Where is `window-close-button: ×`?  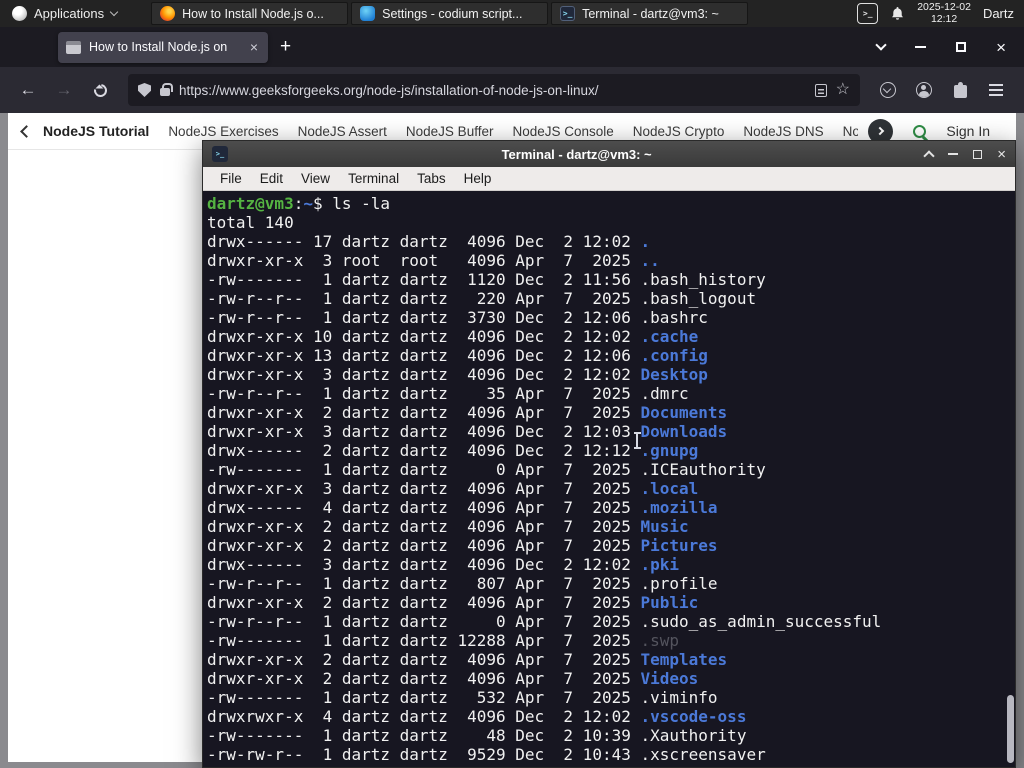
window-close-button: × is located at coordinates (1001, 47).